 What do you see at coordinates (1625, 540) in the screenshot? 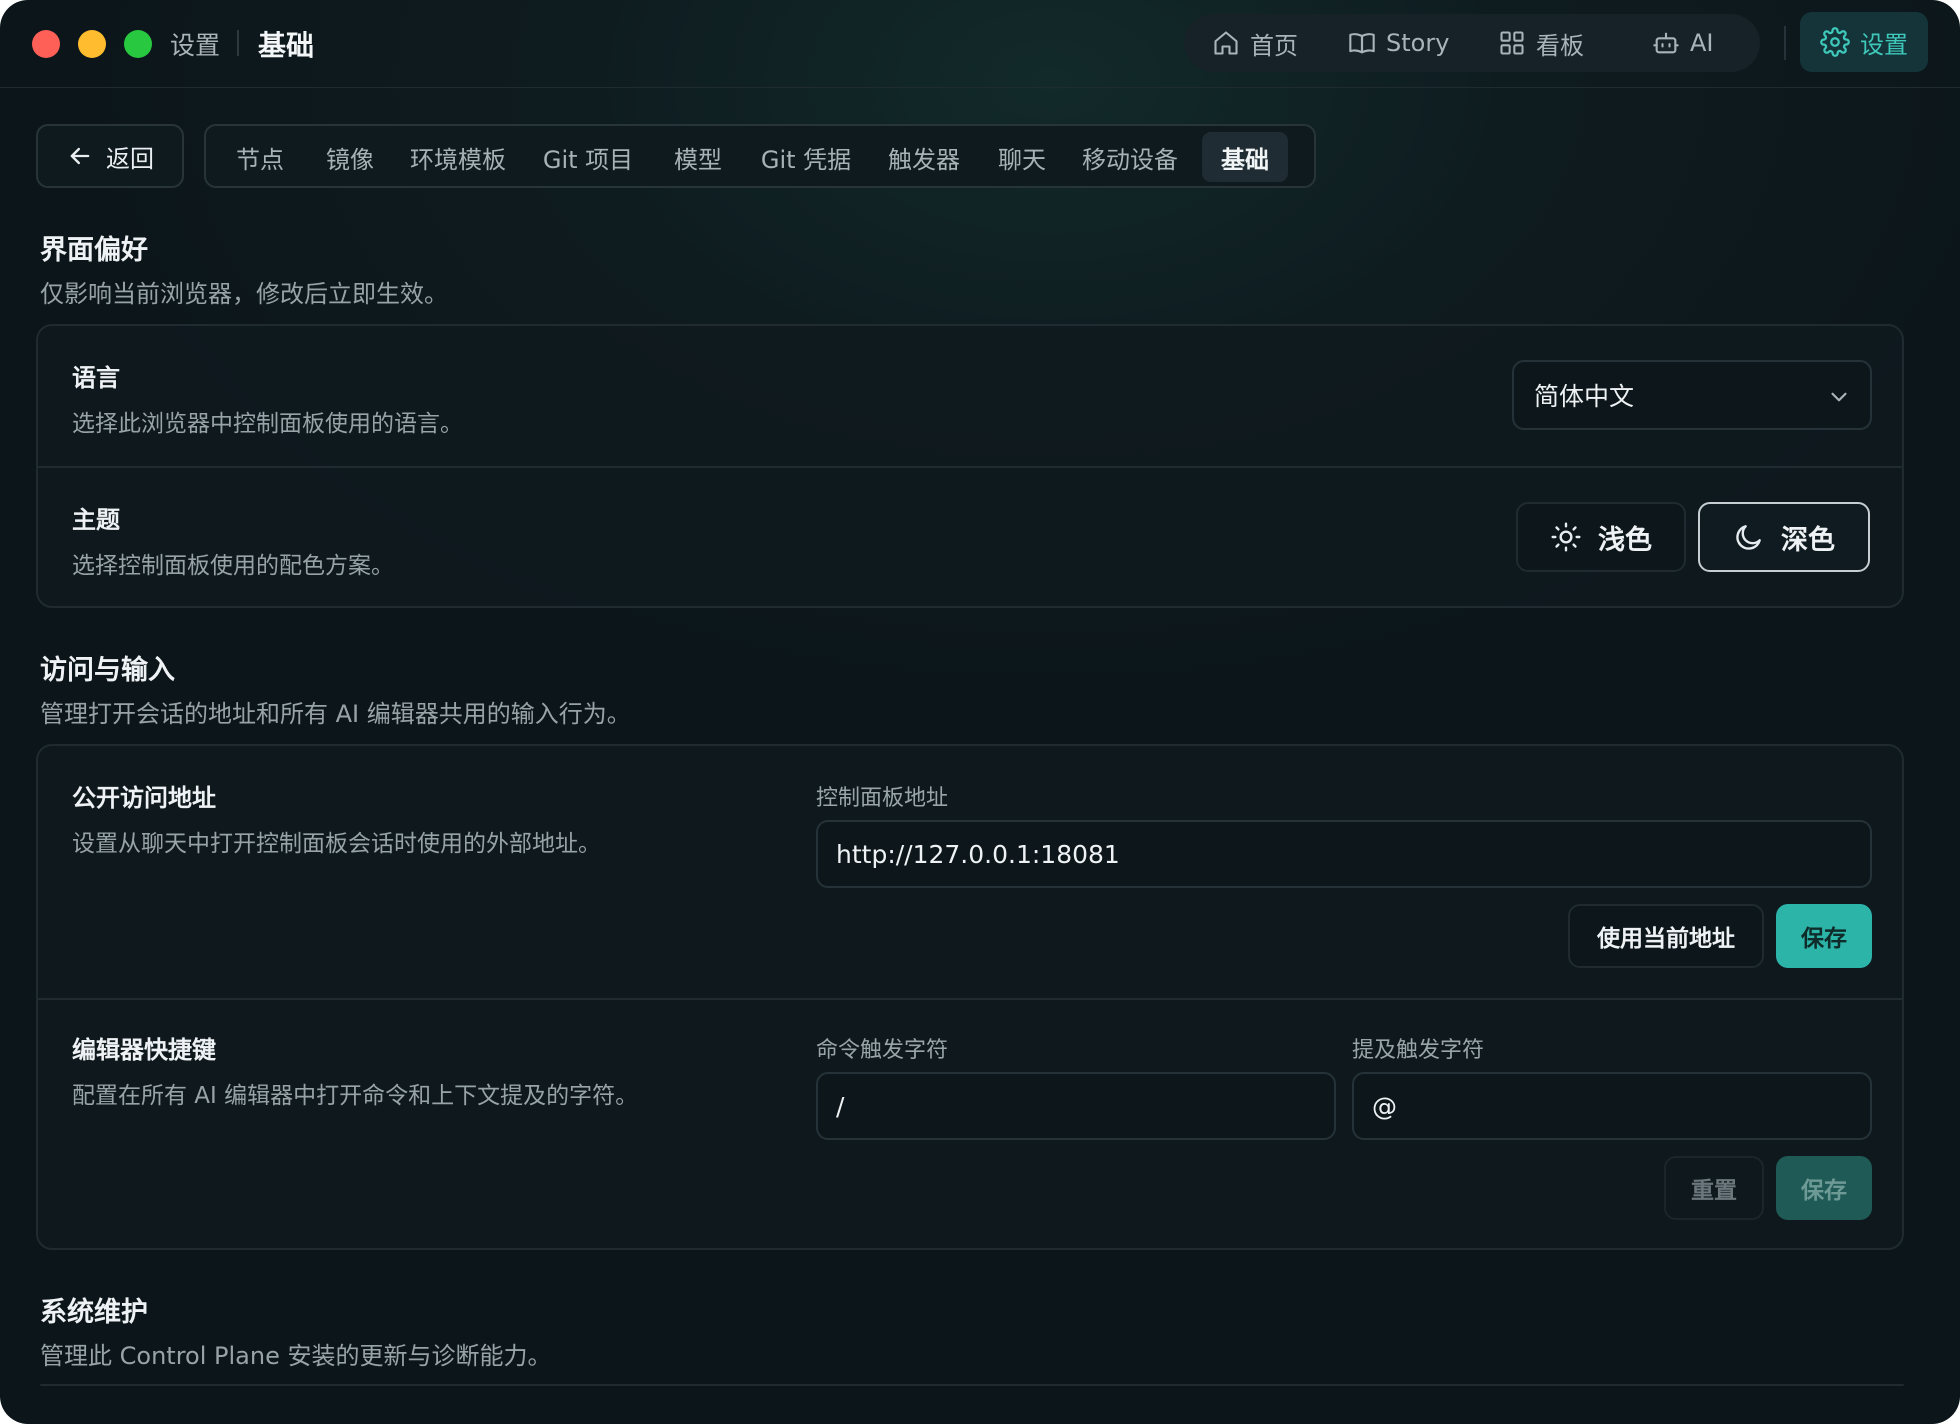
I see `theme-light-label: 浅色` at bounding box center [1625, 540].